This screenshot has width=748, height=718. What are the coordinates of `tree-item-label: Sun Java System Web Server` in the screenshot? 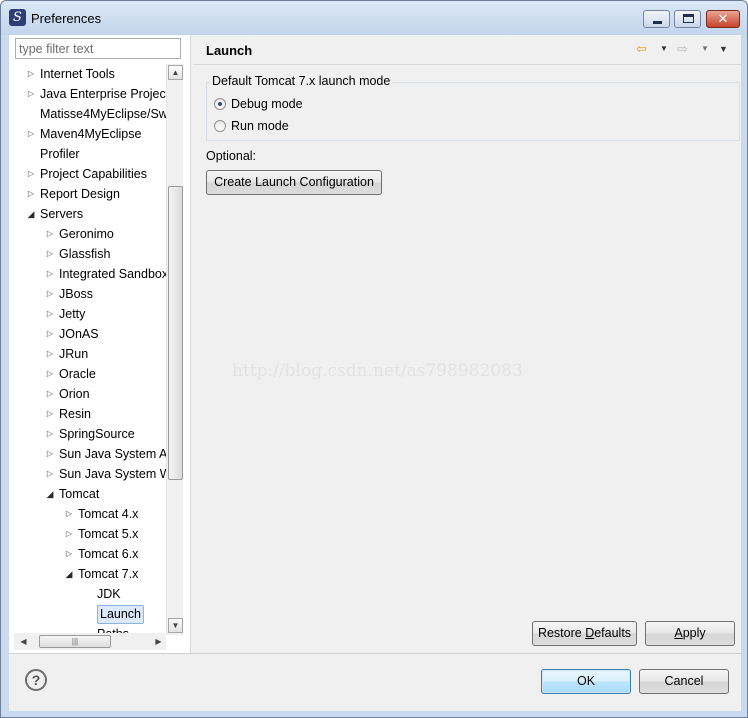 It's located at (113, 474).